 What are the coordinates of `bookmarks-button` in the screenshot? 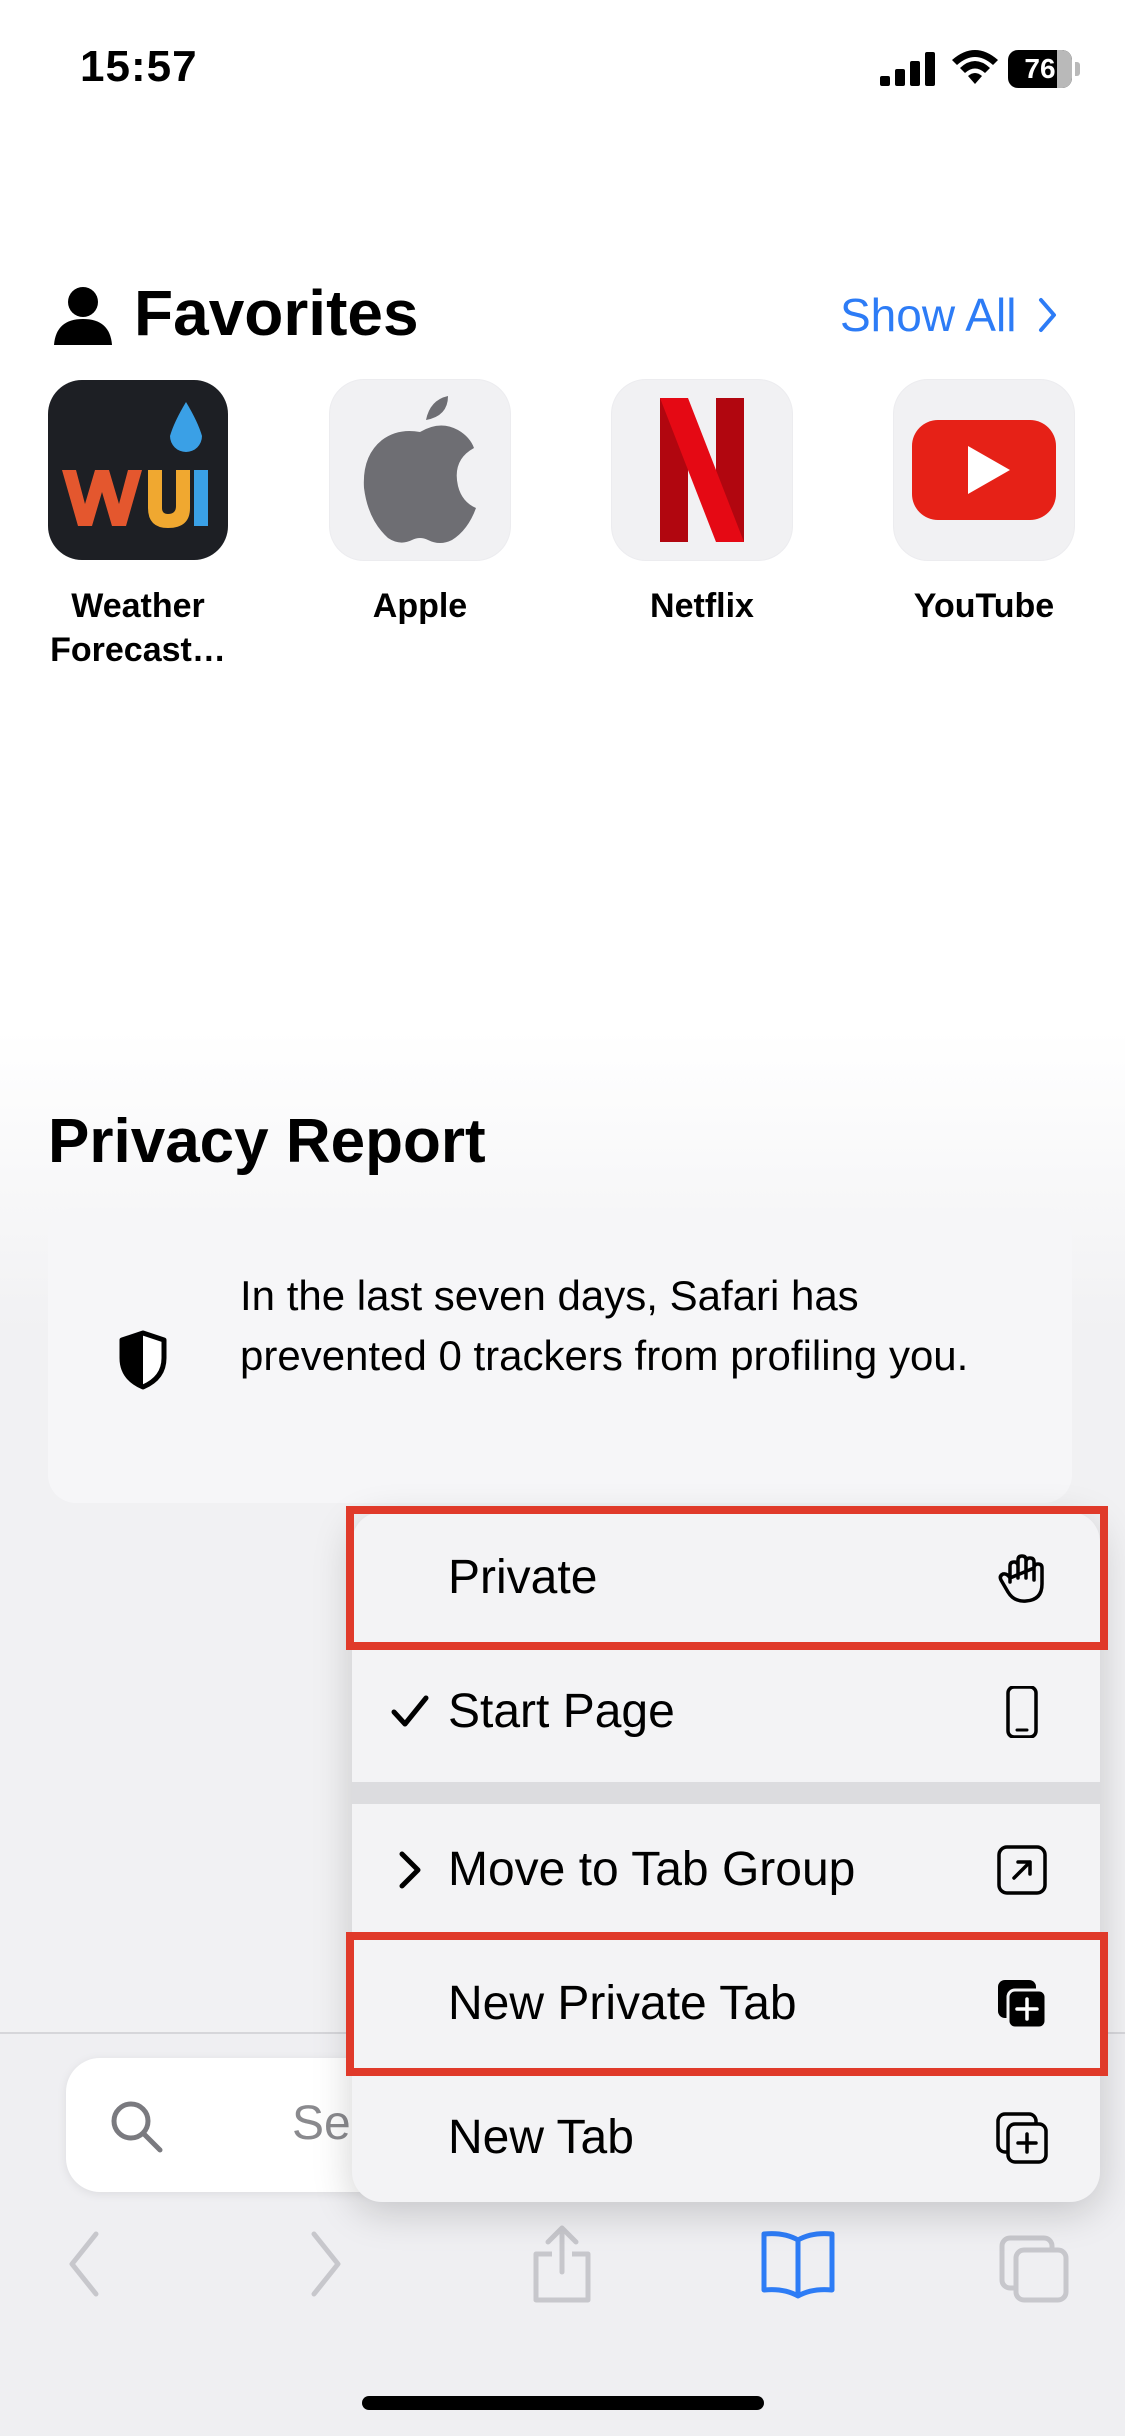 It's located at (798, 2264).